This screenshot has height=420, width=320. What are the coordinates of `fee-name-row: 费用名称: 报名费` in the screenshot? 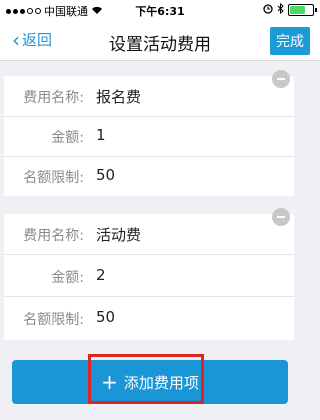 It's located at (149, 96).